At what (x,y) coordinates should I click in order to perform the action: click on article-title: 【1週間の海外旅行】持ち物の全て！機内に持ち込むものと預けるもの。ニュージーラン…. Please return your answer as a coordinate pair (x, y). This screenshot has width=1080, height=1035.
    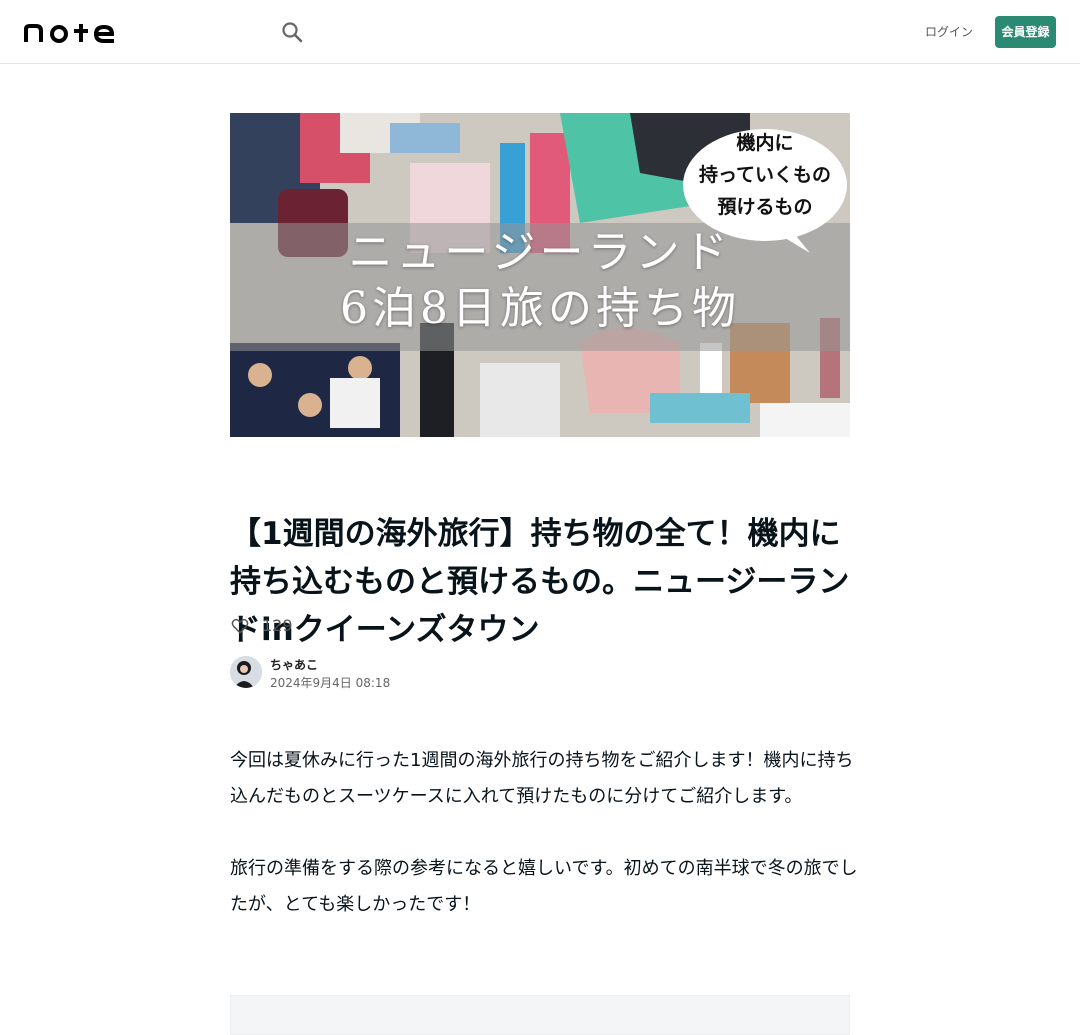
    Looking at the image, I should click on (540, 582).